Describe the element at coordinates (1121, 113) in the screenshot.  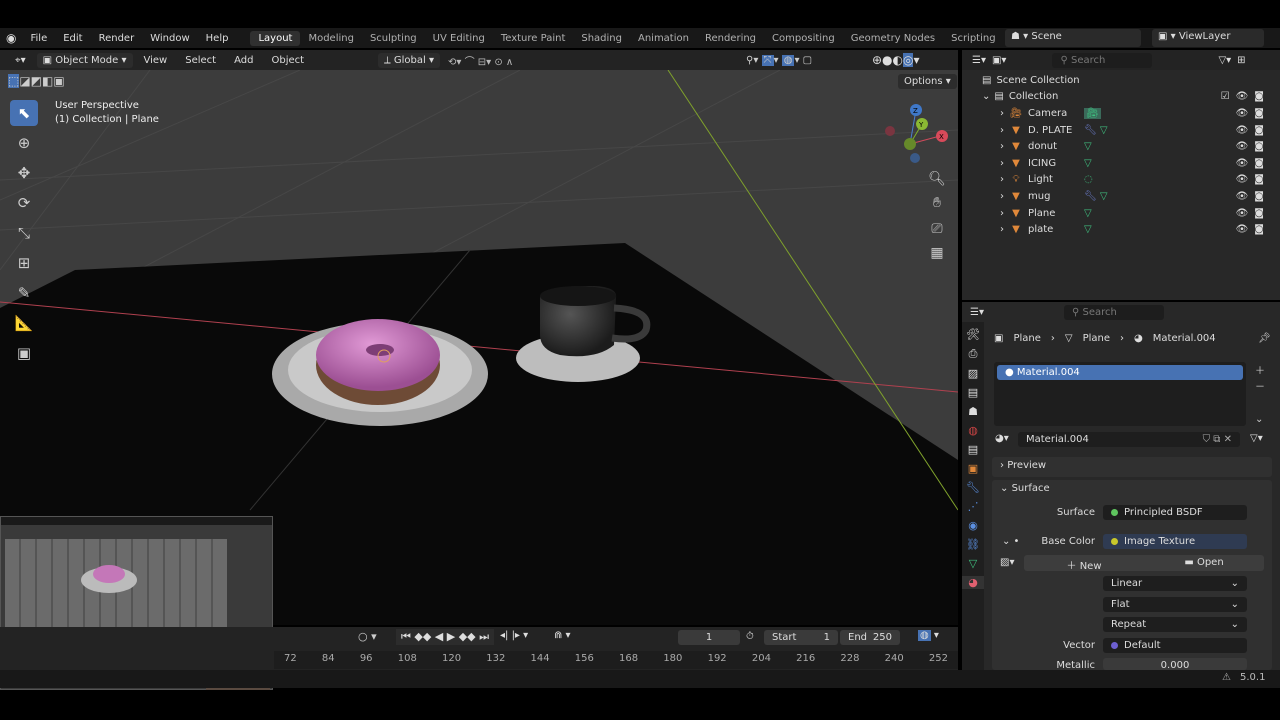
I see `outliner-item: › 🎥︎ Camera 🎥︎ 👁︎◙` at that location.